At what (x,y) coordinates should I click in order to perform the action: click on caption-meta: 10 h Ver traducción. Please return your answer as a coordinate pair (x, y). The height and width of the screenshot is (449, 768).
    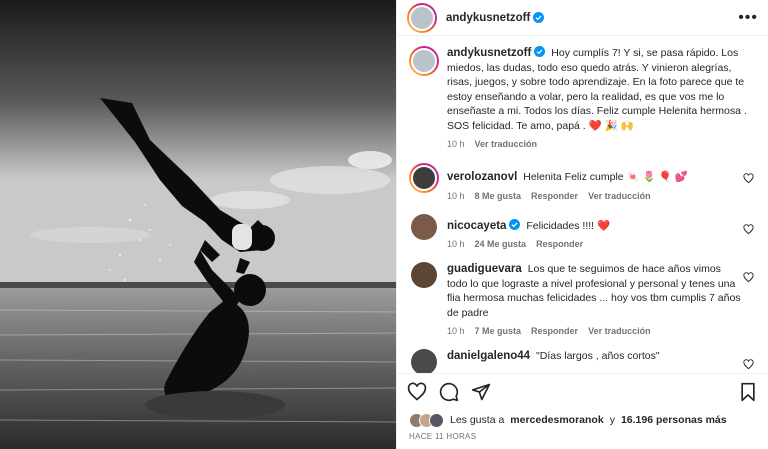
    Looking at the image, I should click on (601, 144).